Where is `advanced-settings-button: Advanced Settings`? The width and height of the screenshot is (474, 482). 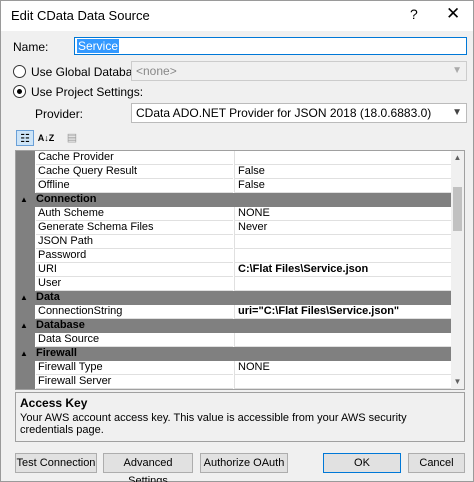
advanced-settings-button: Advanced Settings is located at coordinates (148, 467).